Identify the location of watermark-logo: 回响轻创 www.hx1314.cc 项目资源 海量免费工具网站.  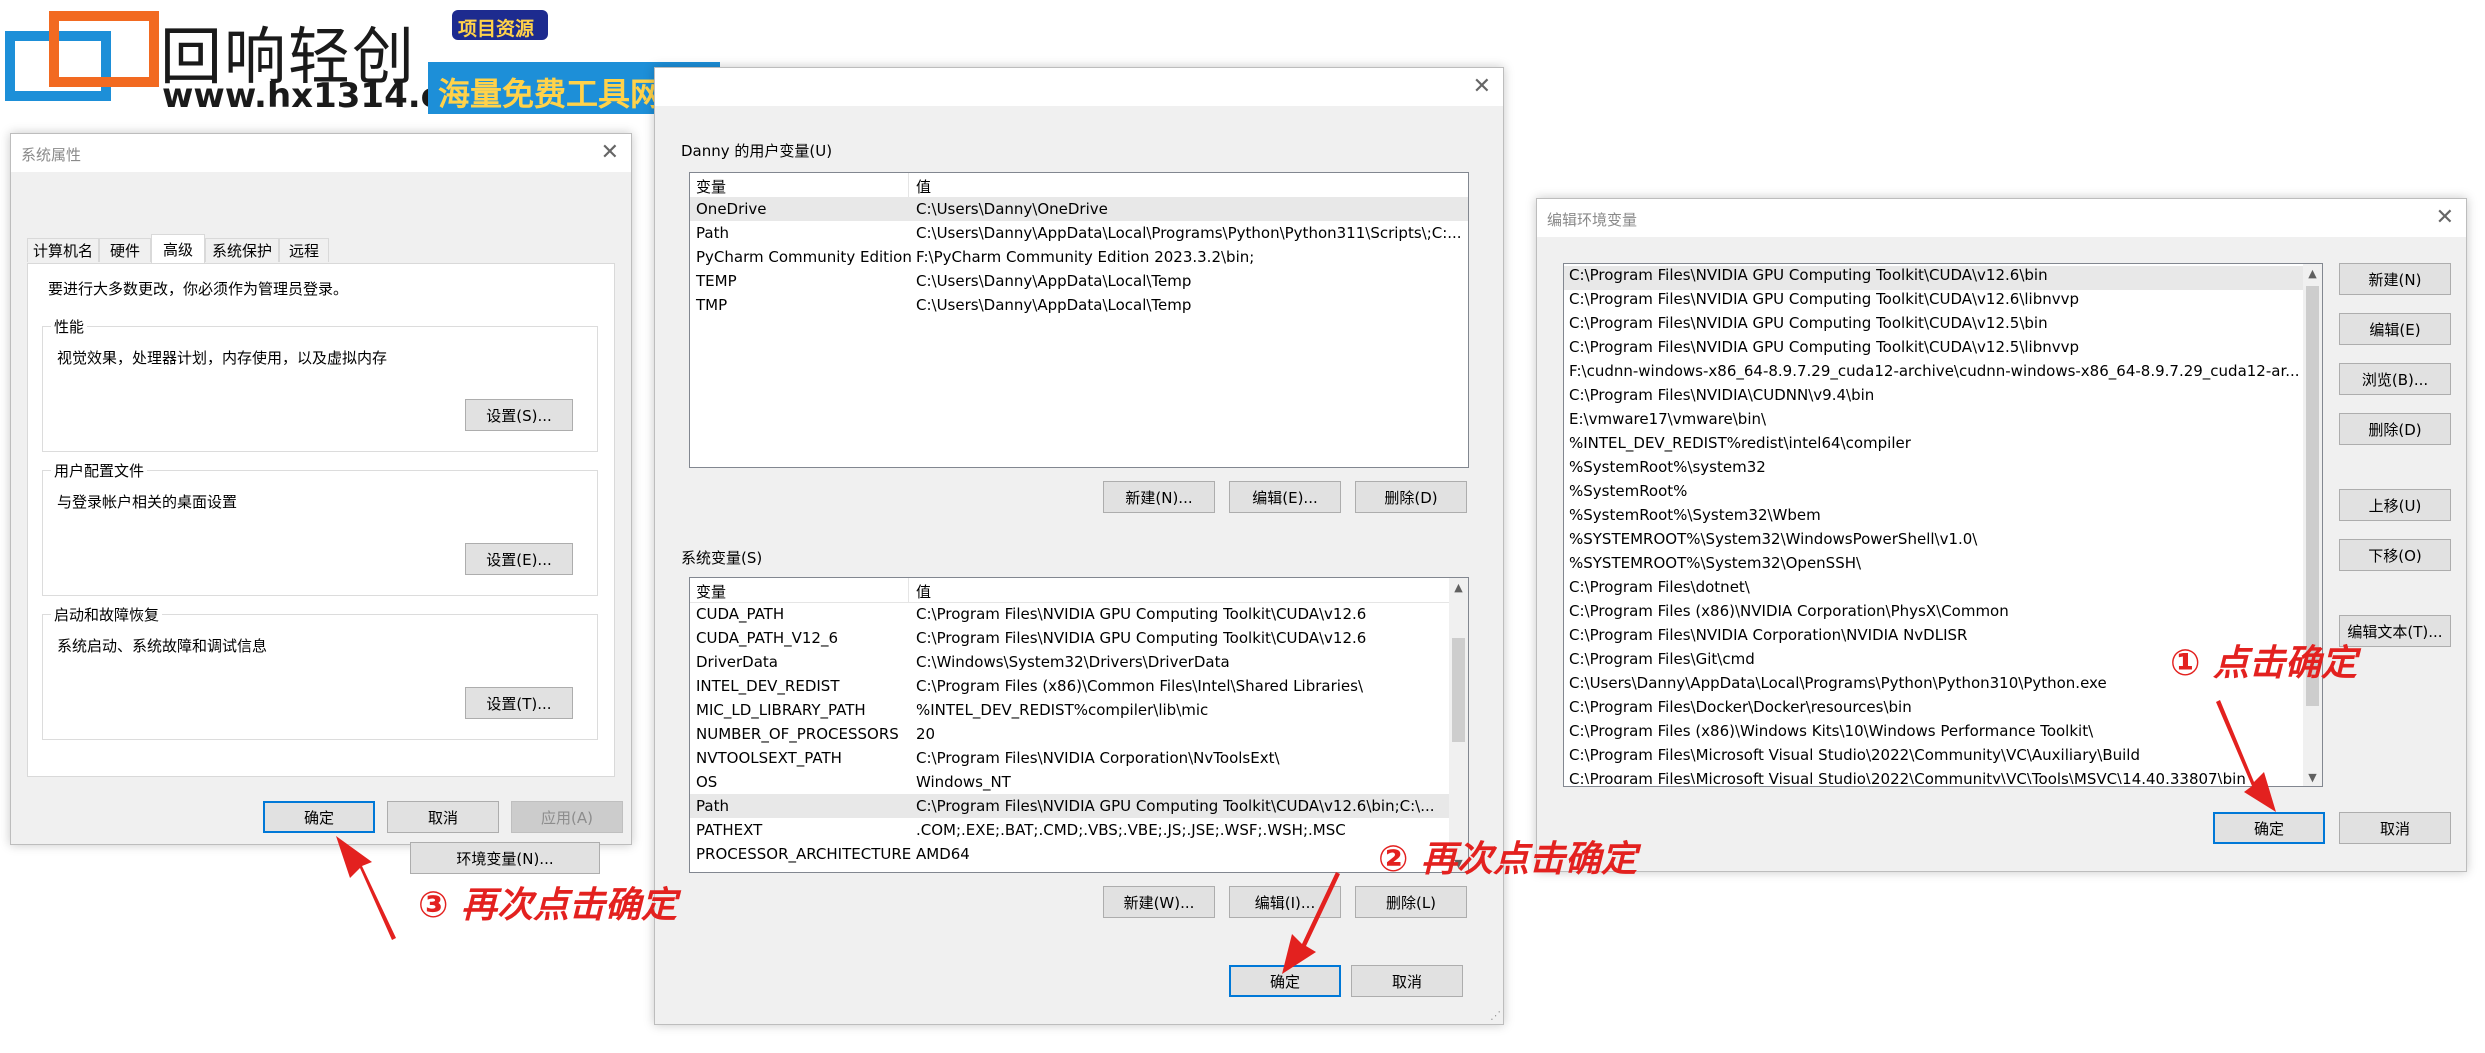
(360, 61).